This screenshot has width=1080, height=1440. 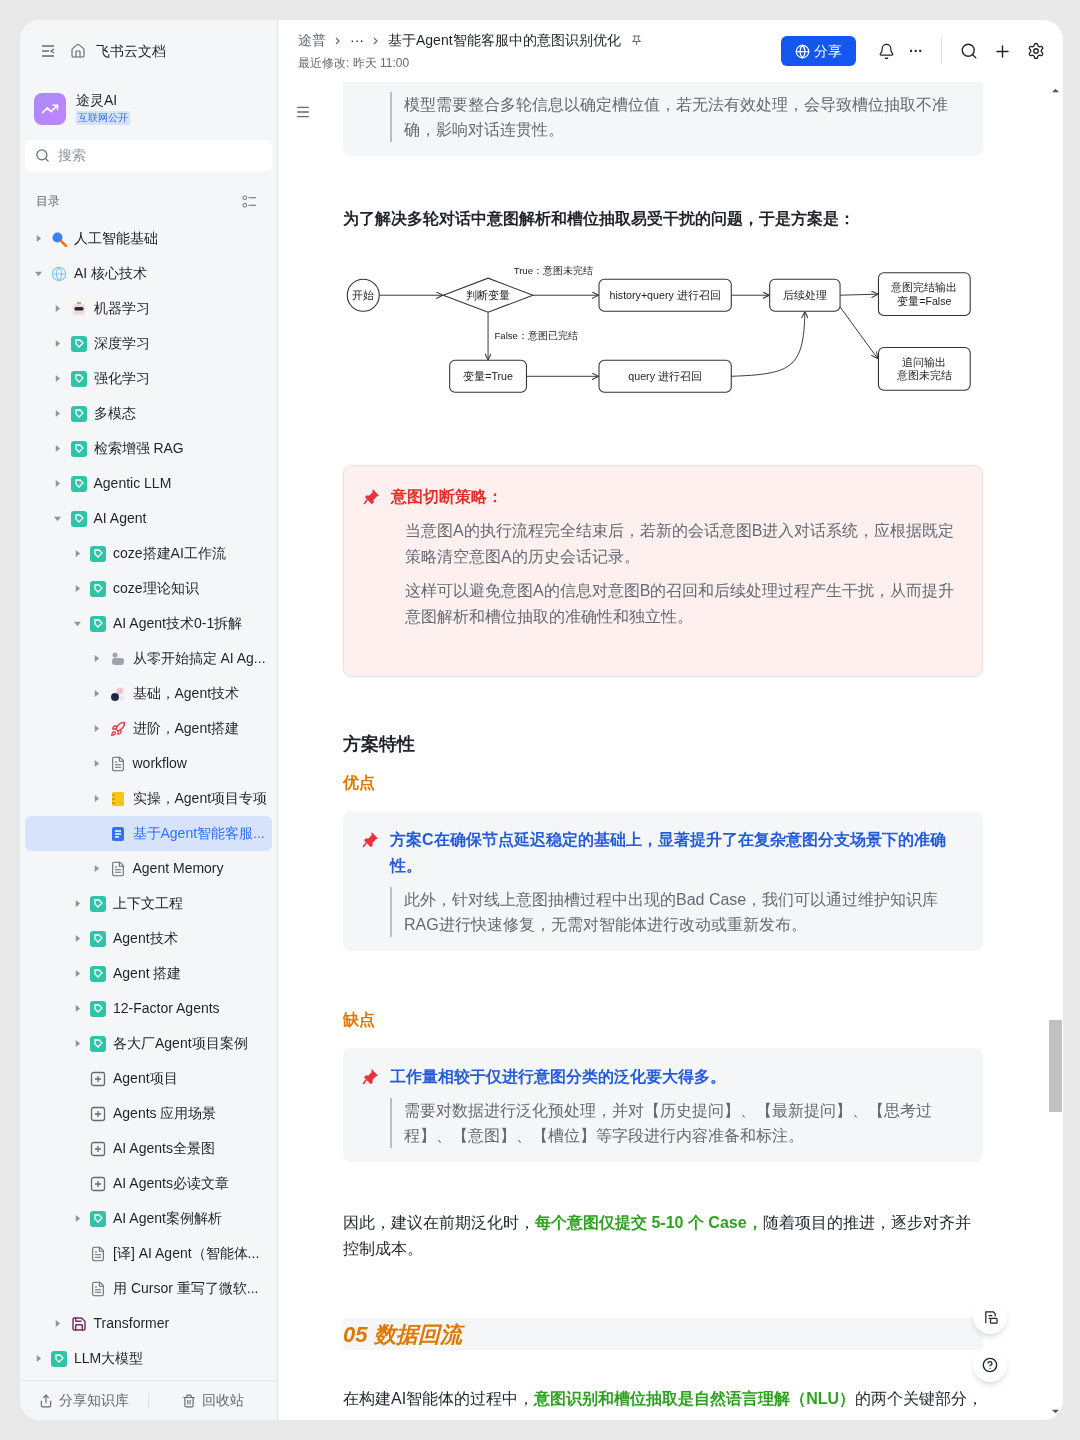 I want to click on search-icon, so click(x=969, y=51).